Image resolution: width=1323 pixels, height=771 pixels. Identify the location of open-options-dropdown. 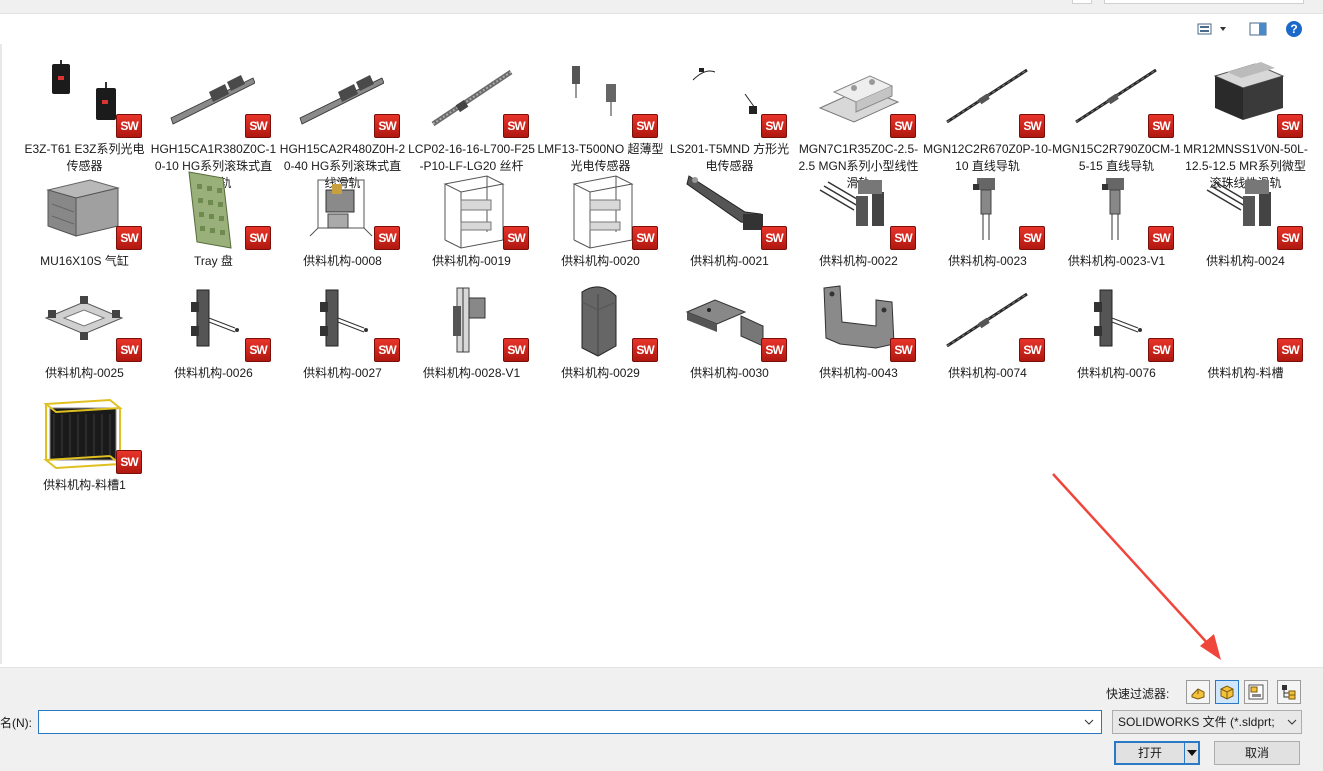
(1191, 753).